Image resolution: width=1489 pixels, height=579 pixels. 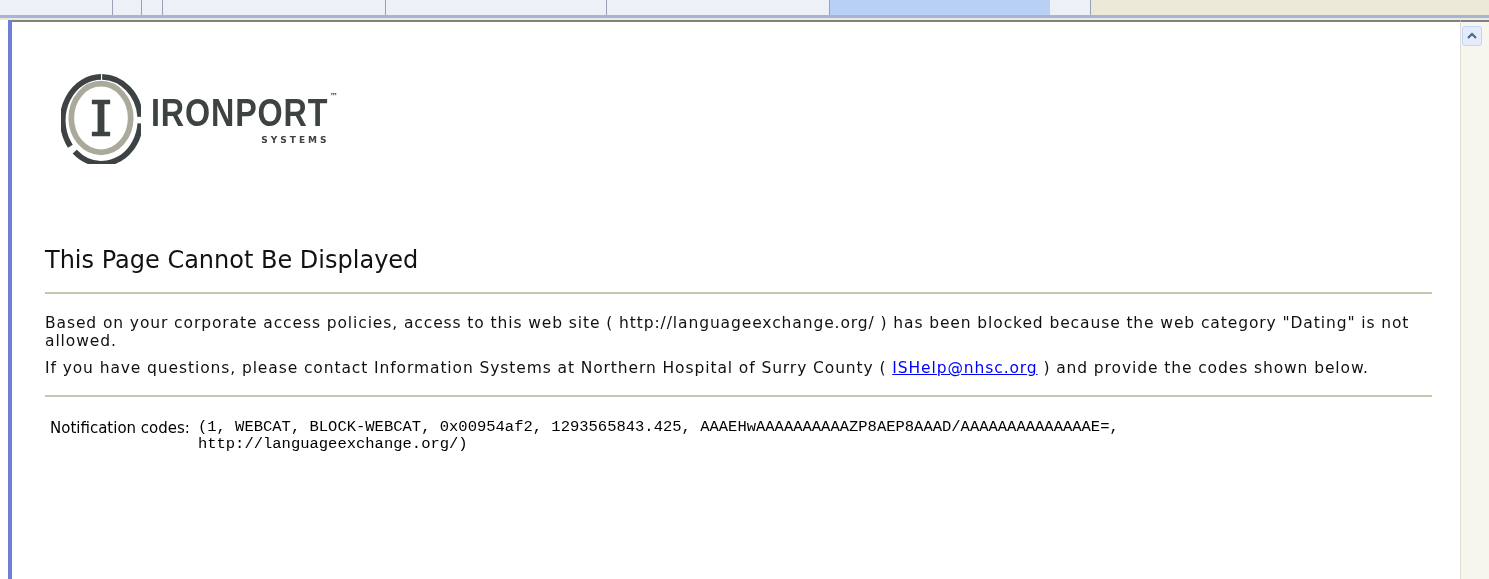 What do you see at coordinates (232, 260) in the screenshot?
I see `page-heading: This Page Cannot Be Displayed` at bounding box center [232, 260].